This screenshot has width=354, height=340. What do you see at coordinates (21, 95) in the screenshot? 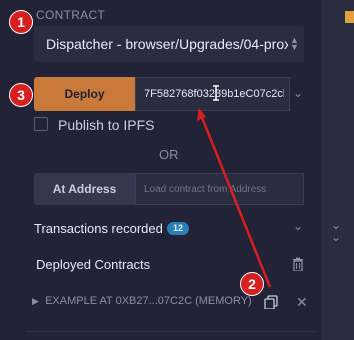
I see `annotation-badge-3: 3` at bounding box center [21, 95].